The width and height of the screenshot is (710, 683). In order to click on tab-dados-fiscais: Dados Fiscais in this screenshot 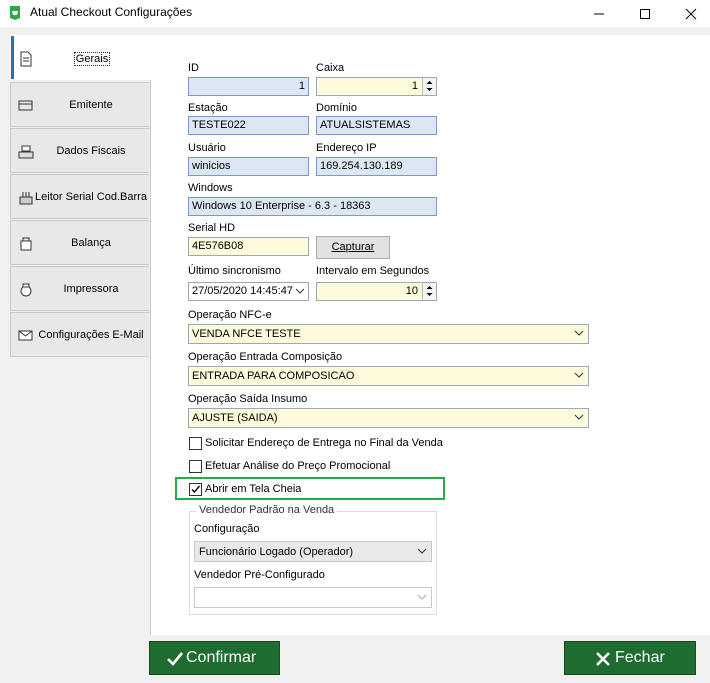, I will do `click(79, 150)`.